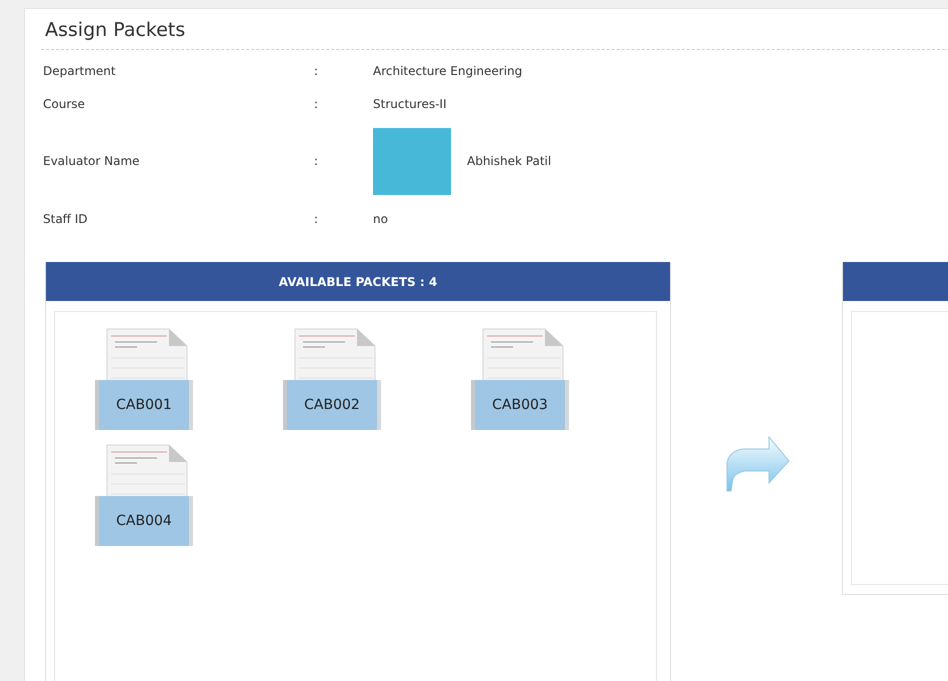  I want to click on page-title: Assign Packets, so click(494, 29).